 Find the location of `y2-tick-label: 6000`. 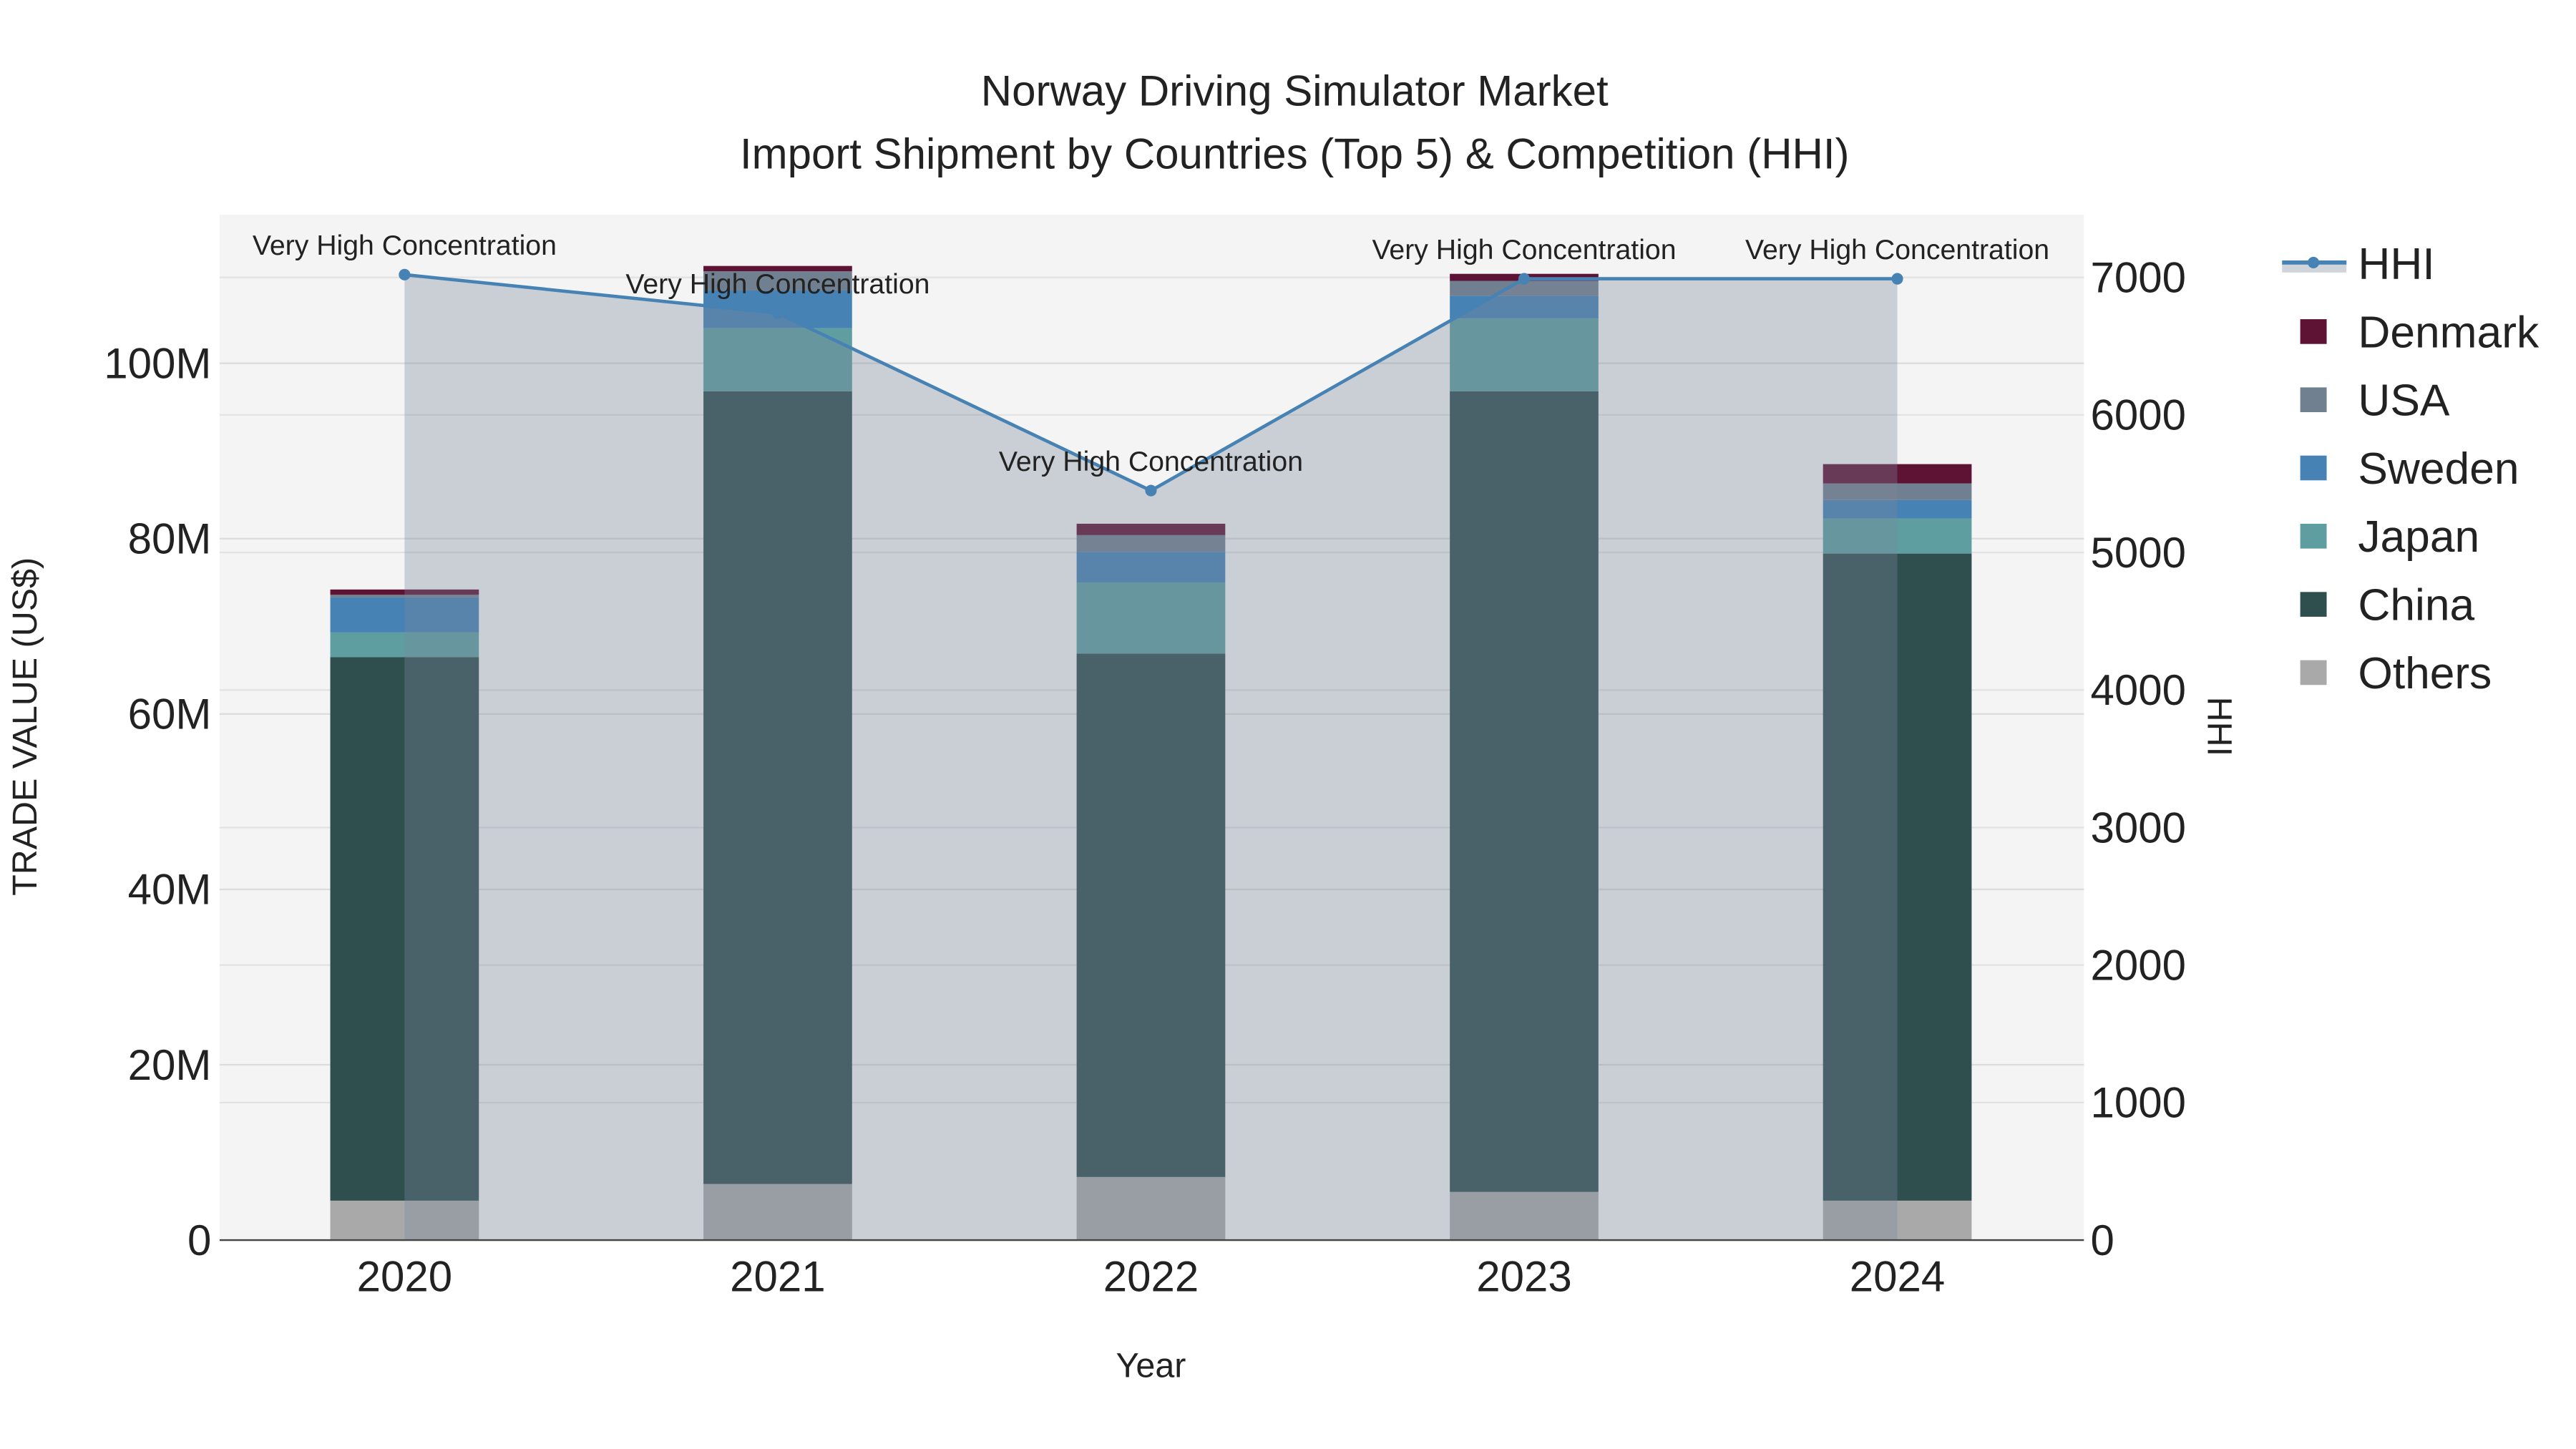

y2-tick-label: 6000 is located at coordinates (2138, 415).